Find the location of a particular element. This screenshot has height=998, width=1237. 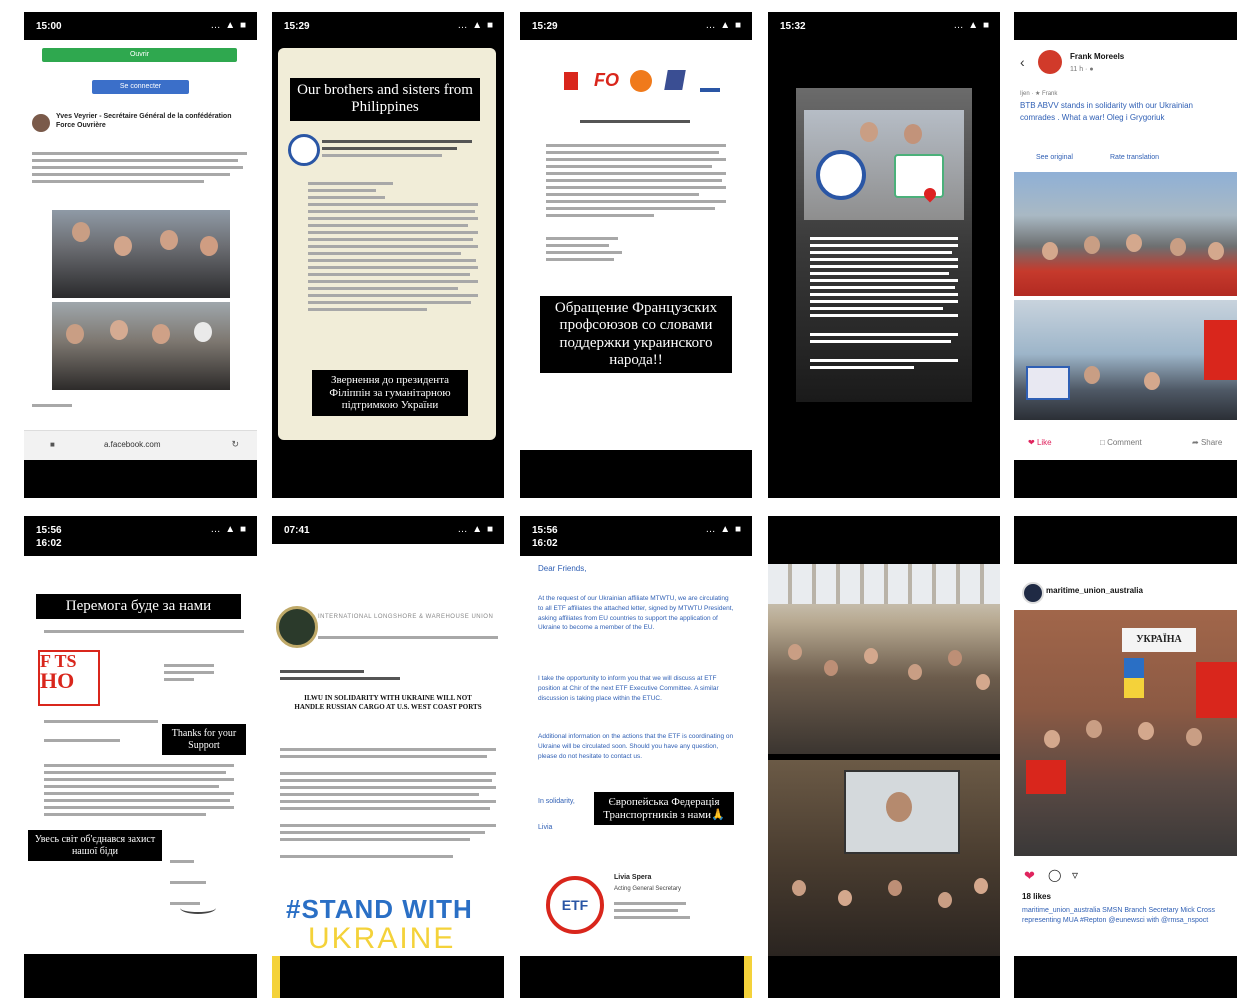

rate-translation-link: Rate translation is located at coordinates (1134, 157).